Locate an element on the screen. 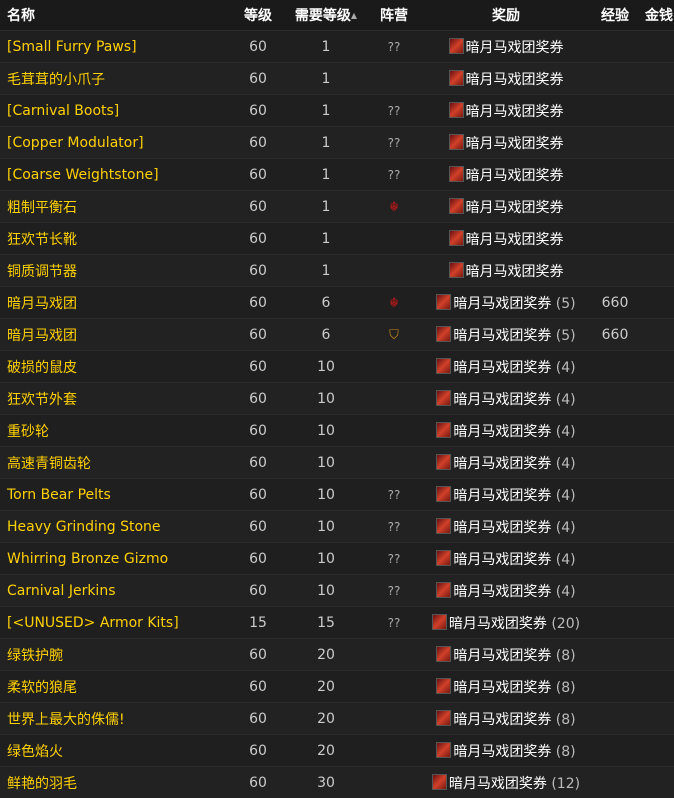 Image resolution: width=674 pixels, height=798 pixels. table-row: 绿铁护腕 60 20 暗月马戏团奖券 (8) is located at coordinates (337, 655).